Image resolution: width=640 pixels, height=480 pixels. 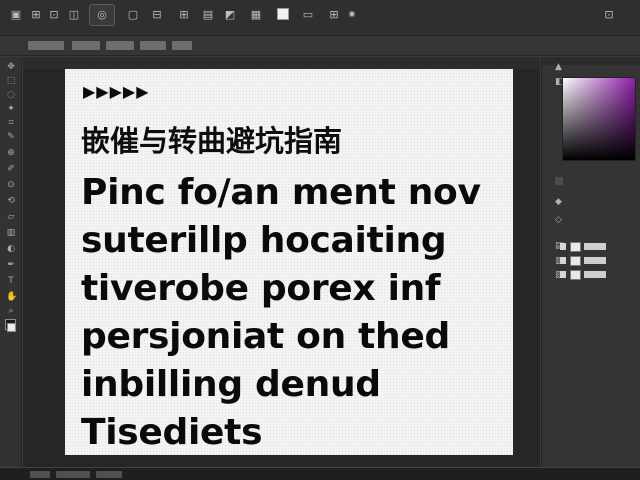 I want to click on stamp-tool-icon: ⊙, so click(x=11, y=185).